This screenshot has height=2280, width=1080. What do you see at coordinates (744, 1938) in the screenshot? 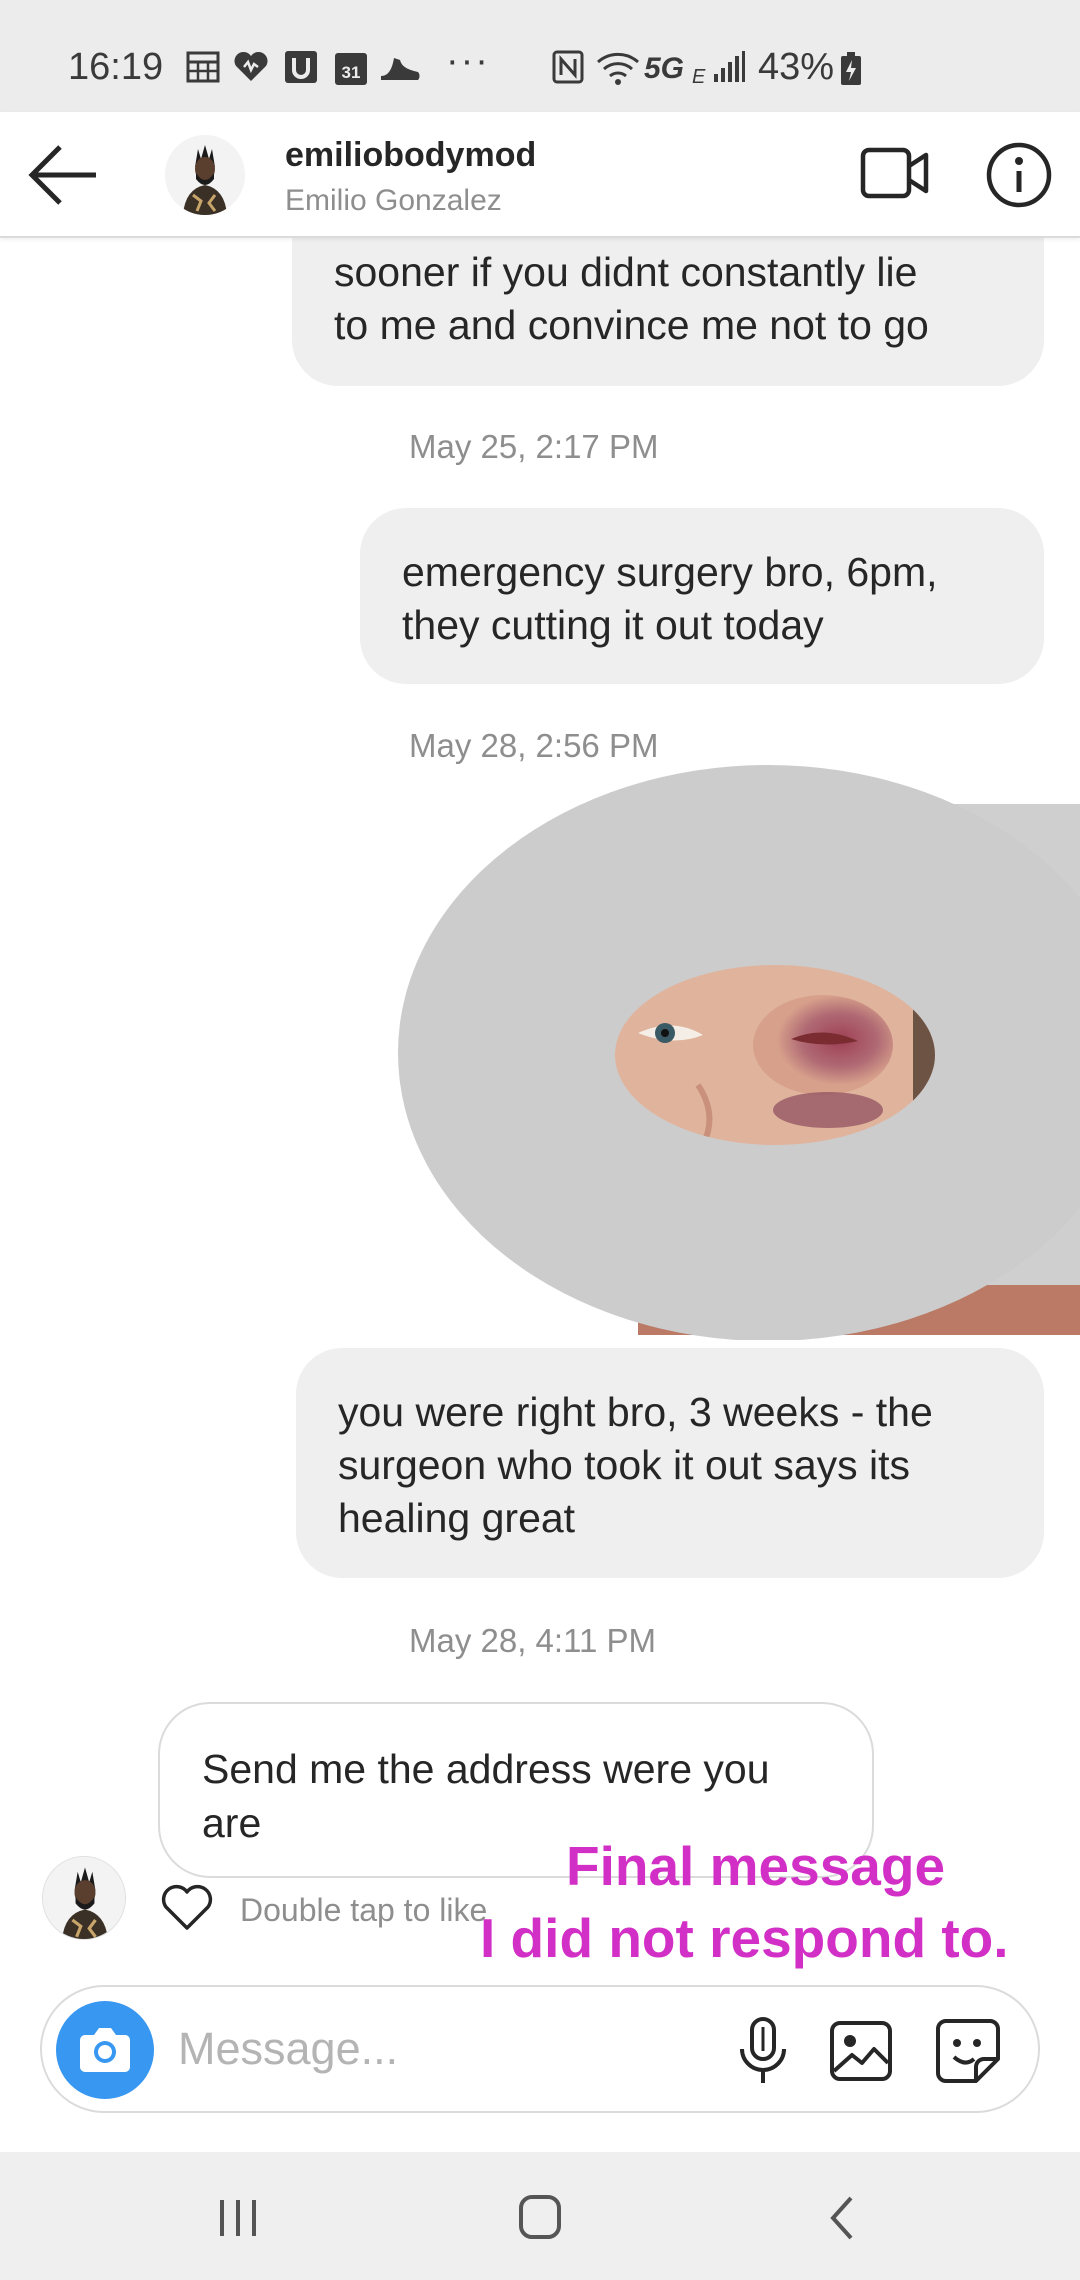
I see `annotation-line: I did not respond to.` at bounding box center [744, 1938].